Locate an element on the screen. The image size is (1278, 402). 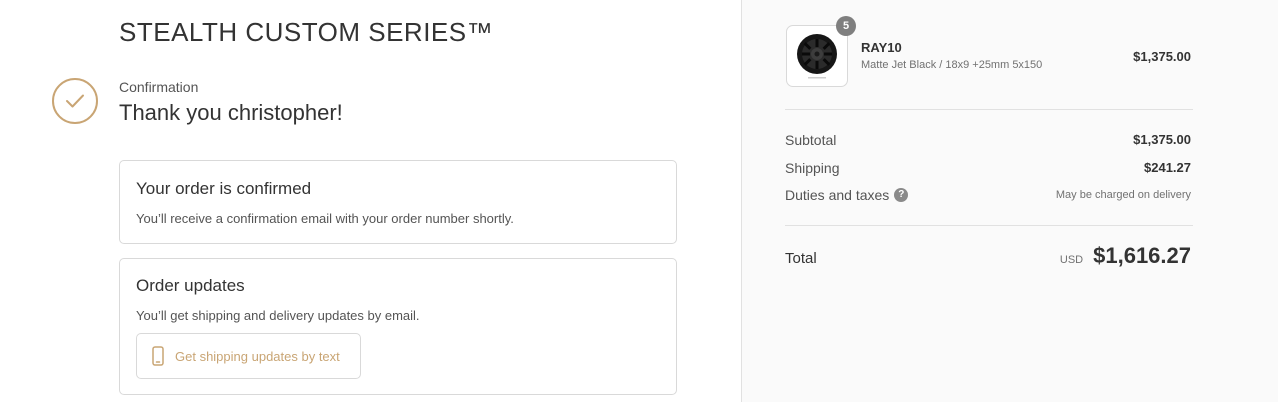
duties-value: May be charged on delivery is located at coordinates (1123, 195).